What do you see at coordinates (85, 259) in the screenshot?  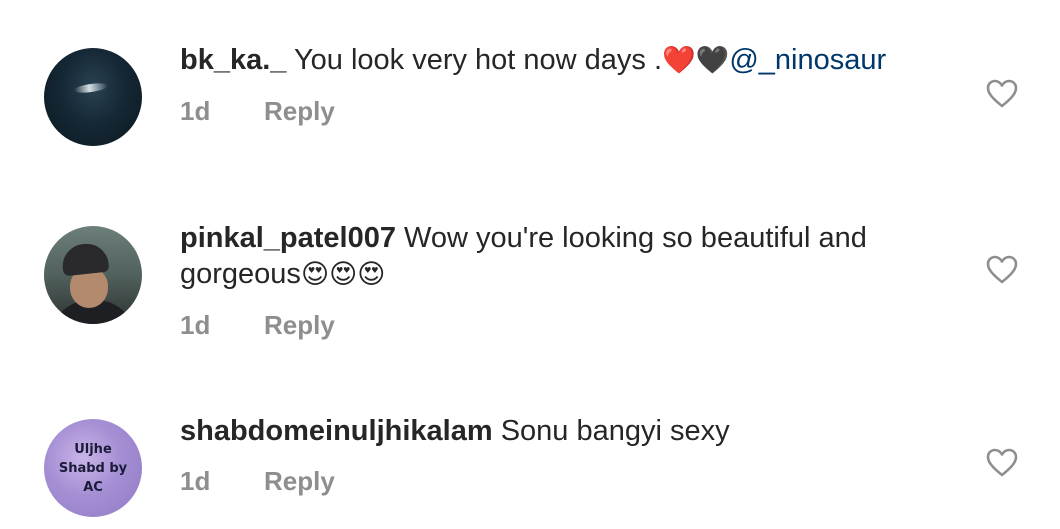 I see `avatar-cap-graphic` at bounding box center [85, 259].